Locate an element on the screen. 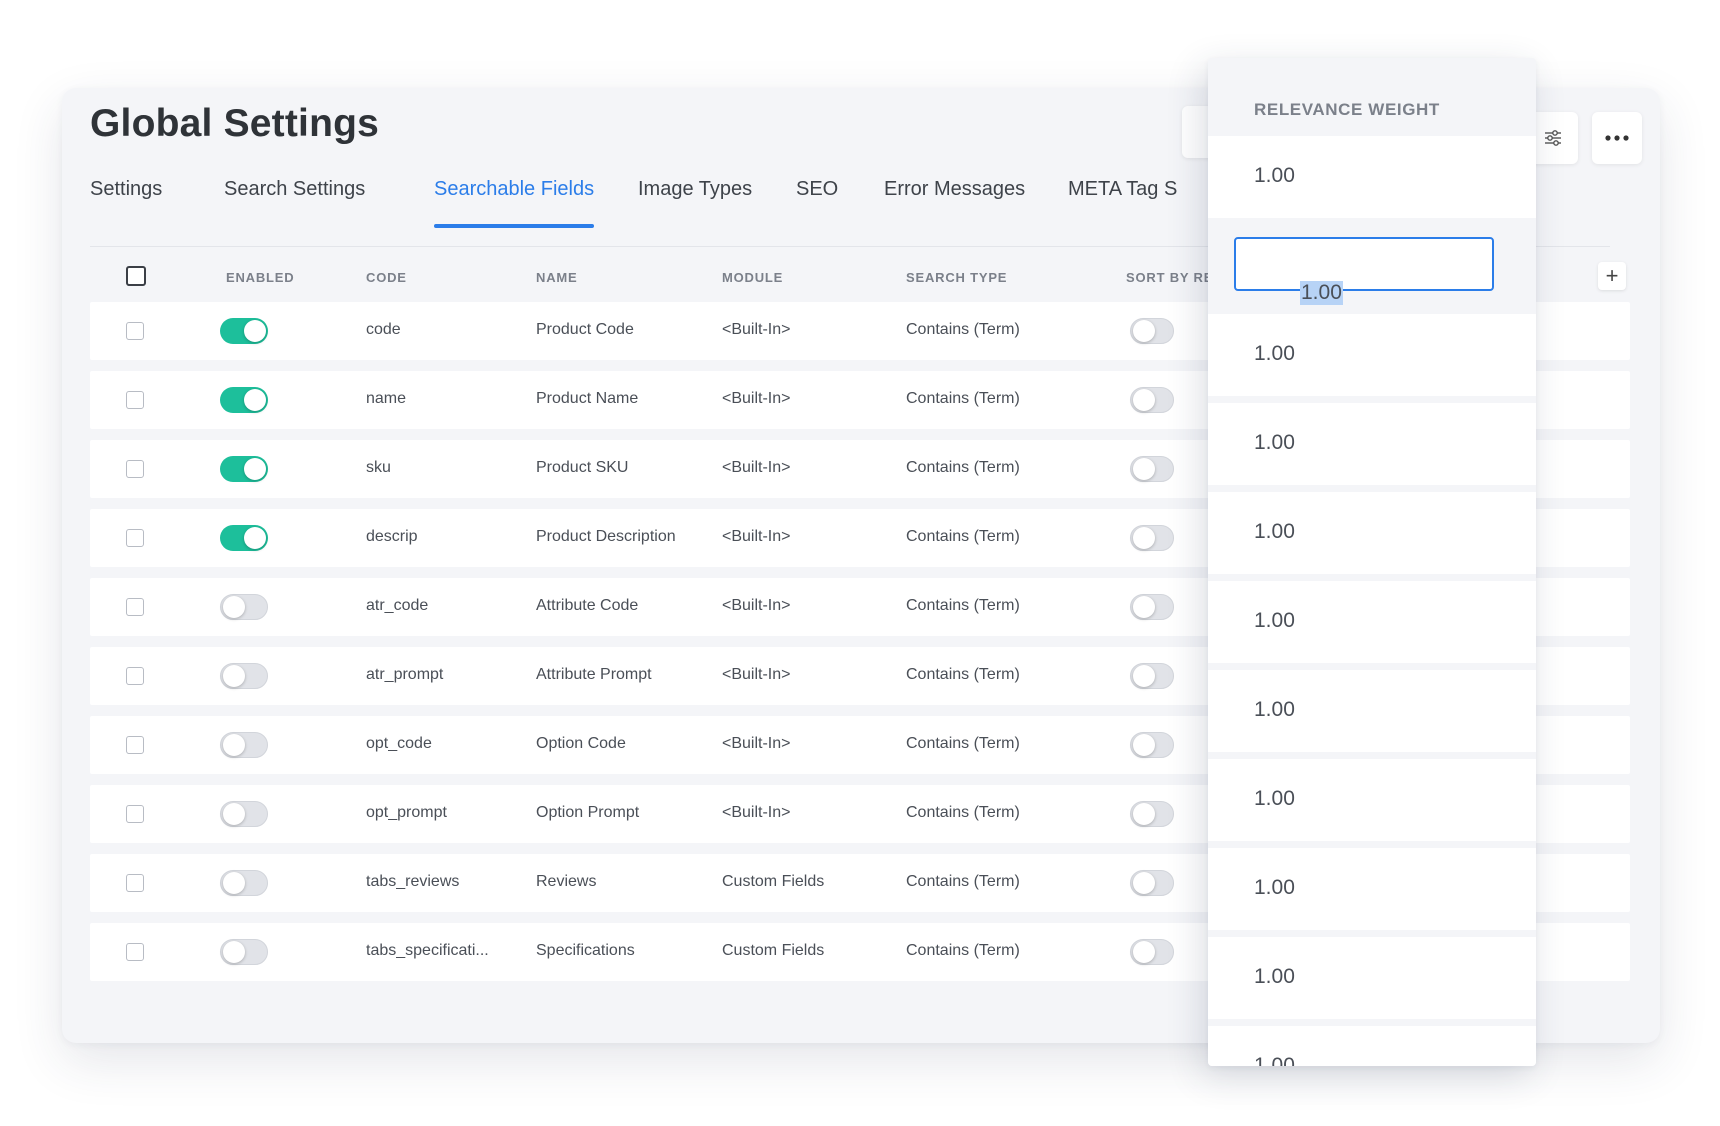 The width and height of the screenshot is (1720, 1126). field-name: Attribute Code is located at coordinates (587, 605).